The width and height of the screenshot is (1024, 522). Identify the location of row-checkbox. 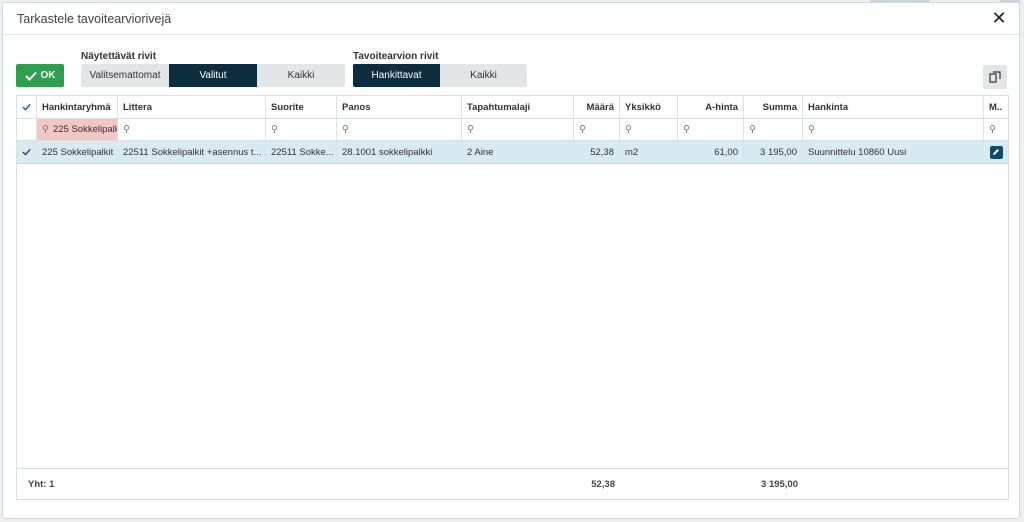
(27, 152).